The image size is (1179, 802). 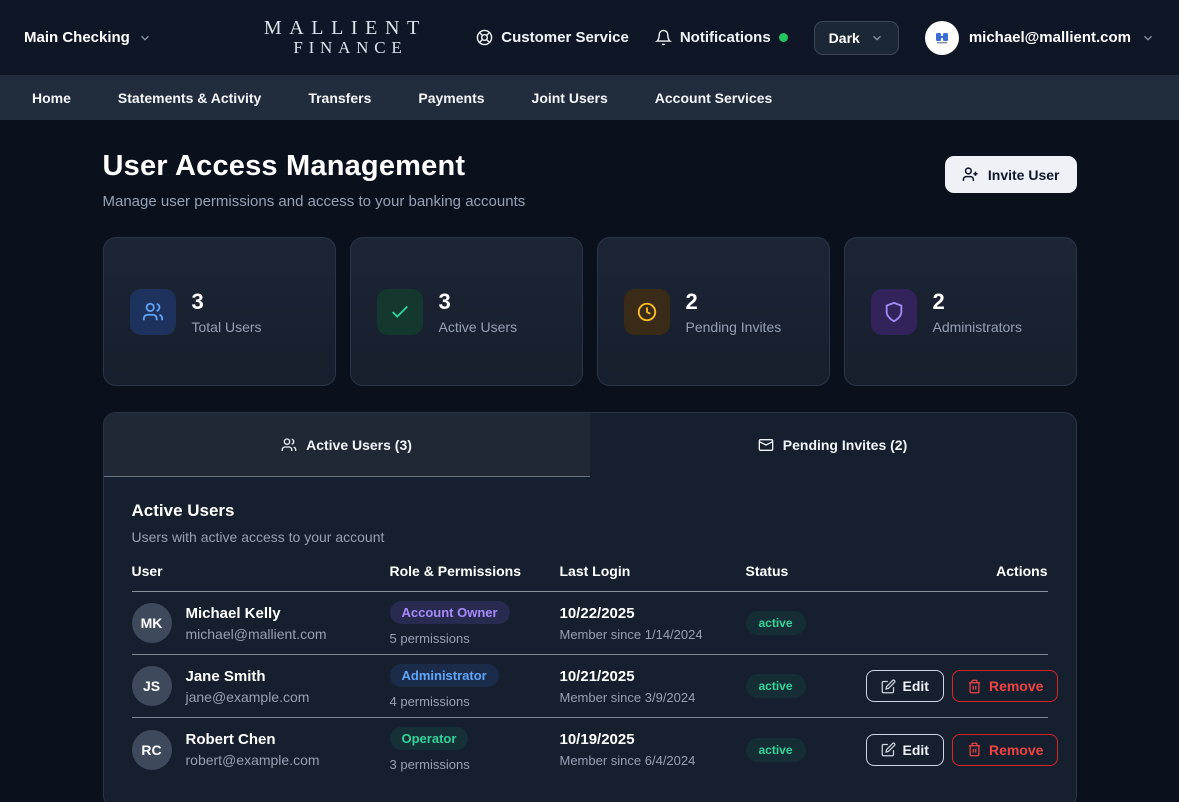 I want to click on column-header-actions: Actions, so click(x=1022, y=571).